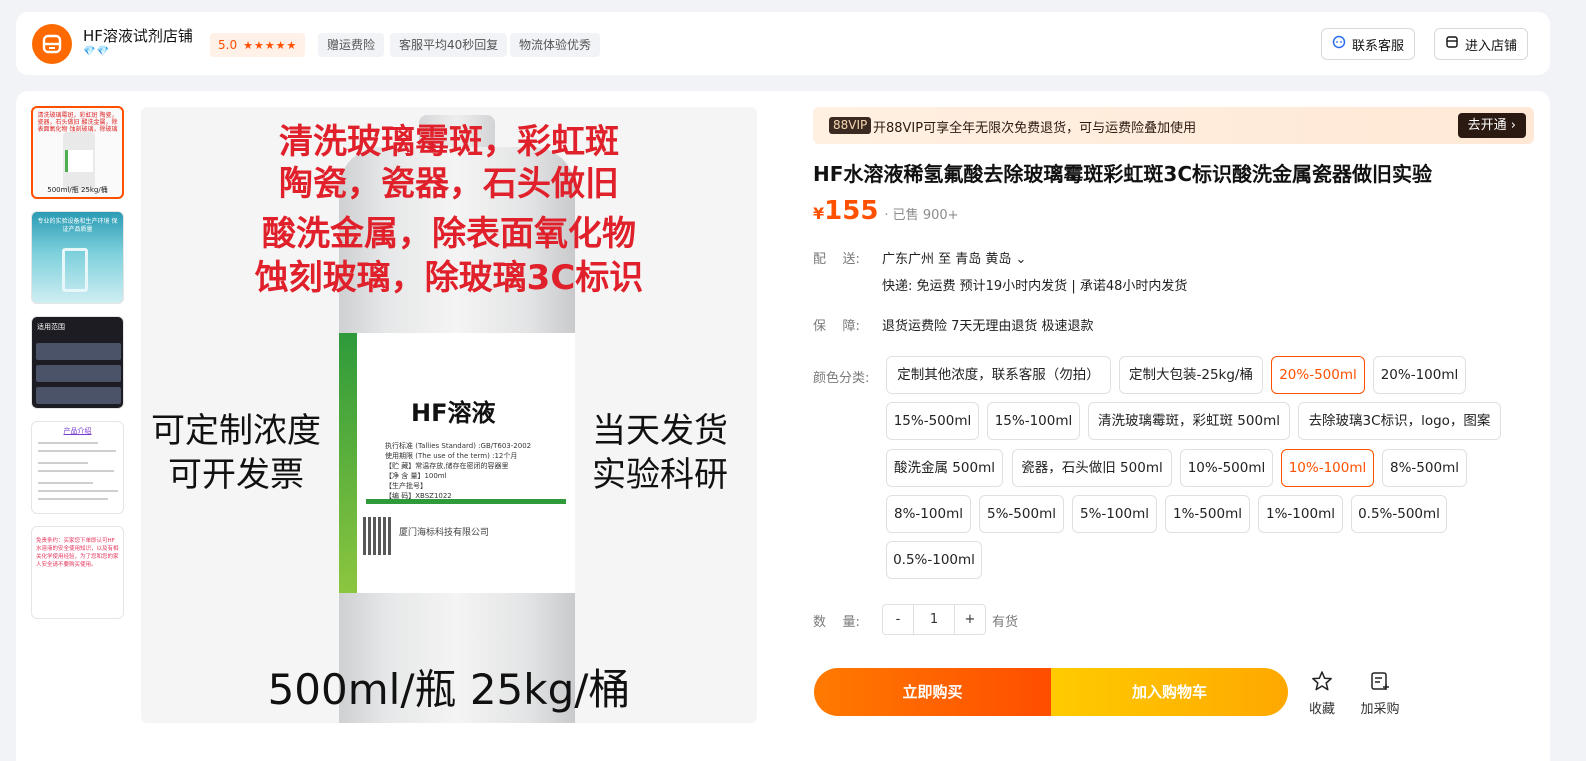 The height and width of the screenshot is (761, 1586). Describe the element at coordinates (555, 45) in the screenshot. I see `service-tag: 物流体验优秀` at that location.